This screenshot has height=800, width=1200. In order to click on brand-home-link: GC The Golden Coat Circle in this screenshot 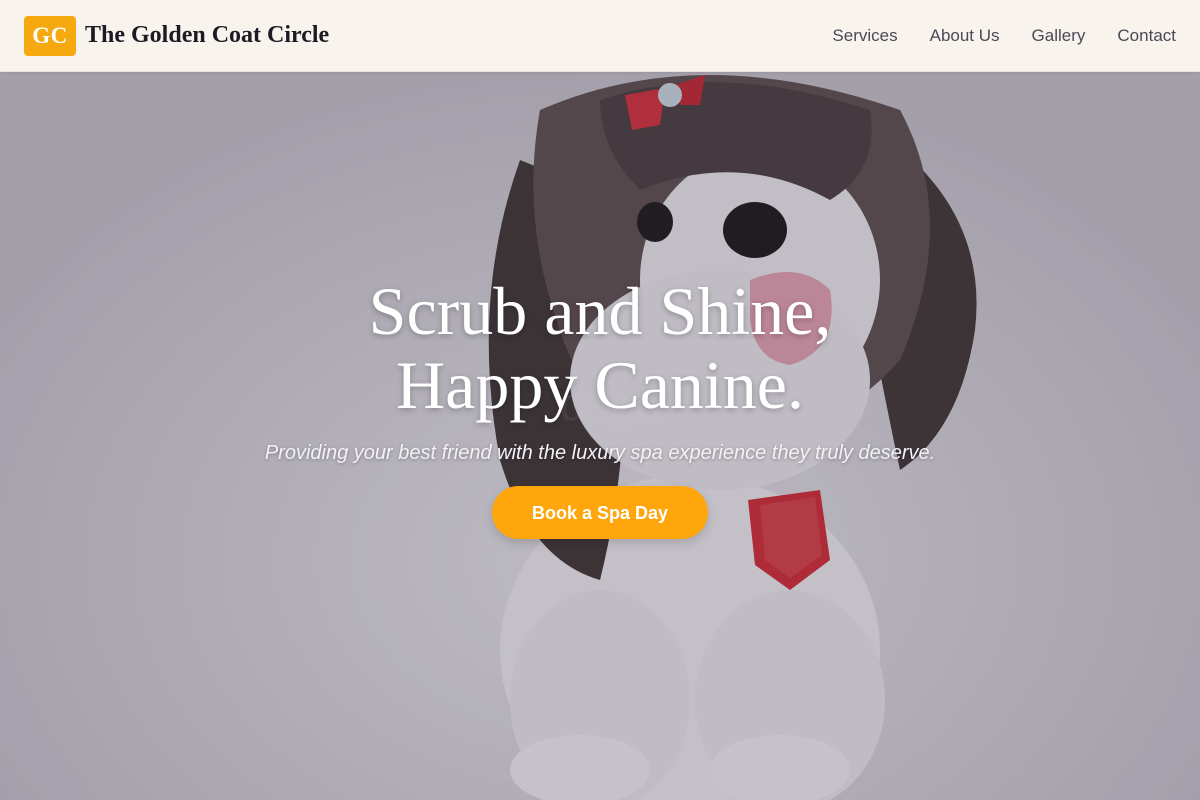, I will do `click(177, 35)`.